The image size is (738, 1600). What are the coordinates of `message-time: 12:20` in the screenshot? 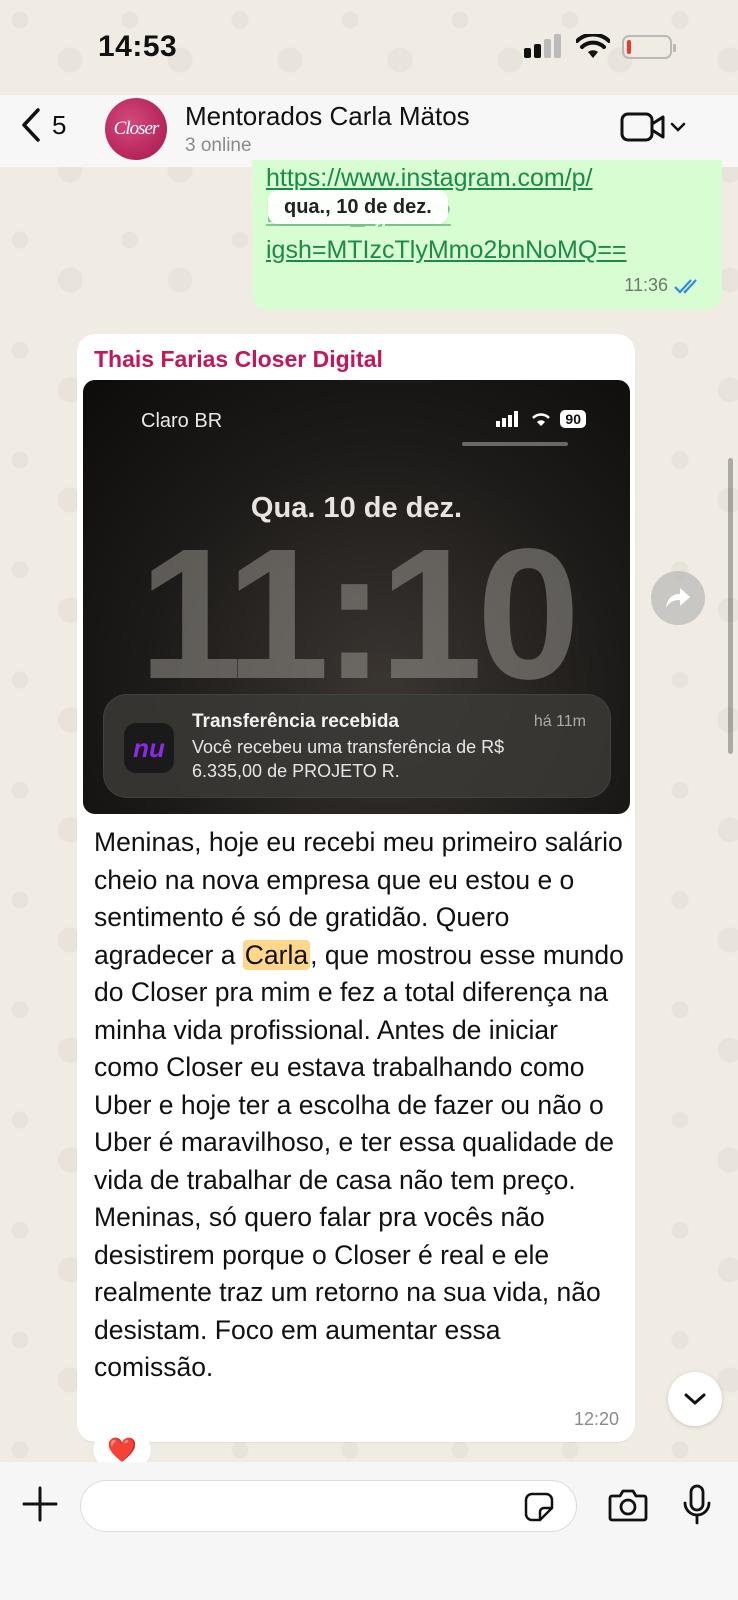 It's located at (596, 1419).